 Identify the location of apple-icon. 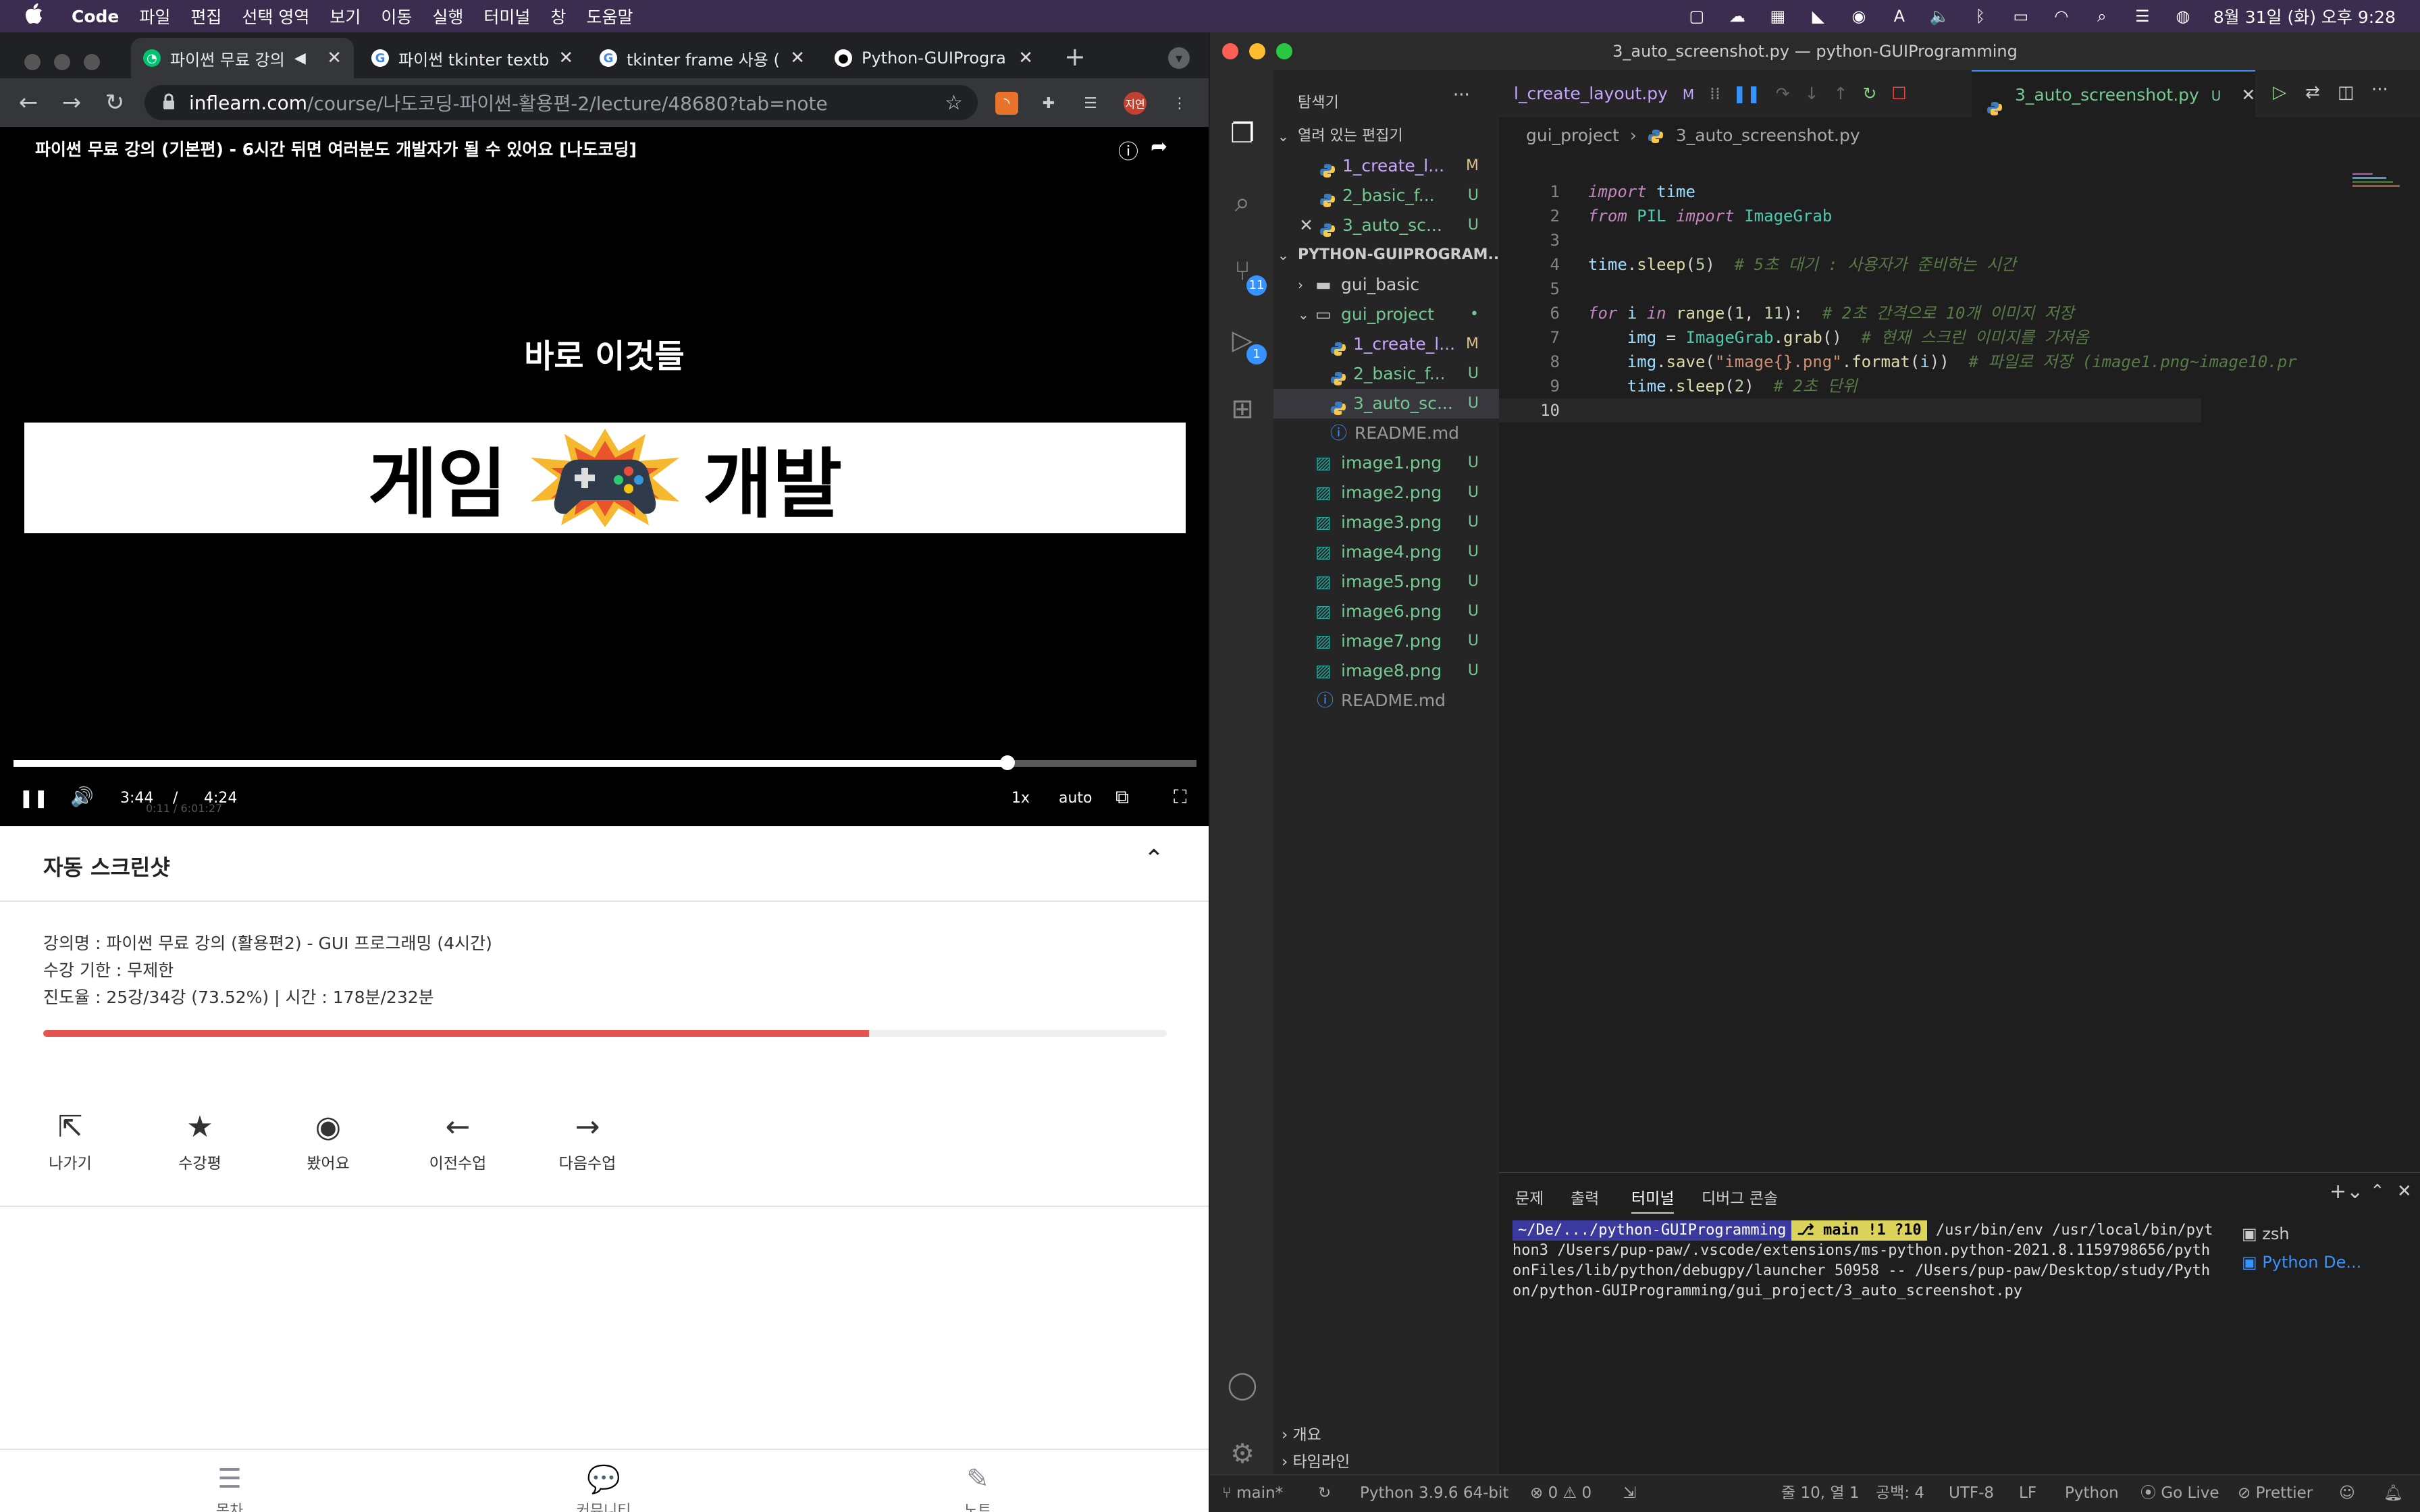
(39, 16).